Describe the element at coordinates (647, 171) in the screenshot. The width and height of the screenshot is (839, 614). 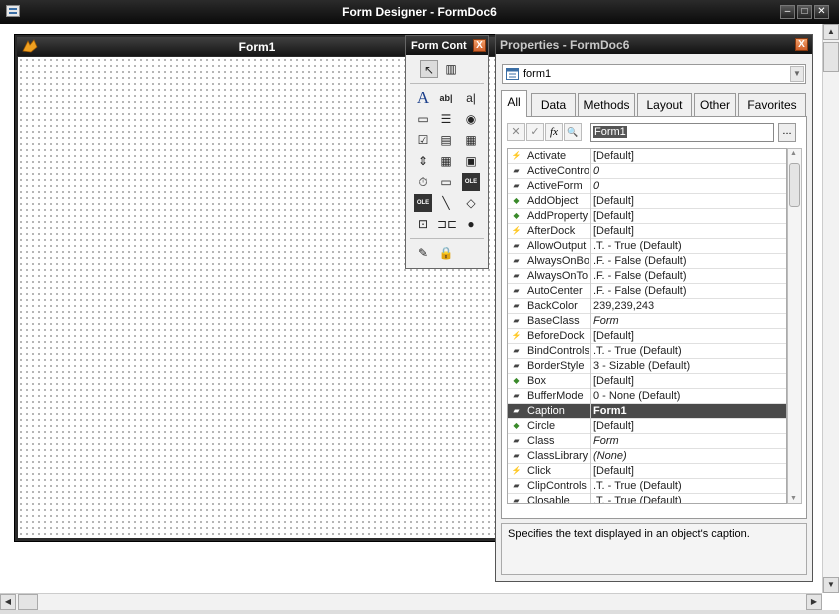
I see `property-row: ▰ ActiveContro 0` at that location.